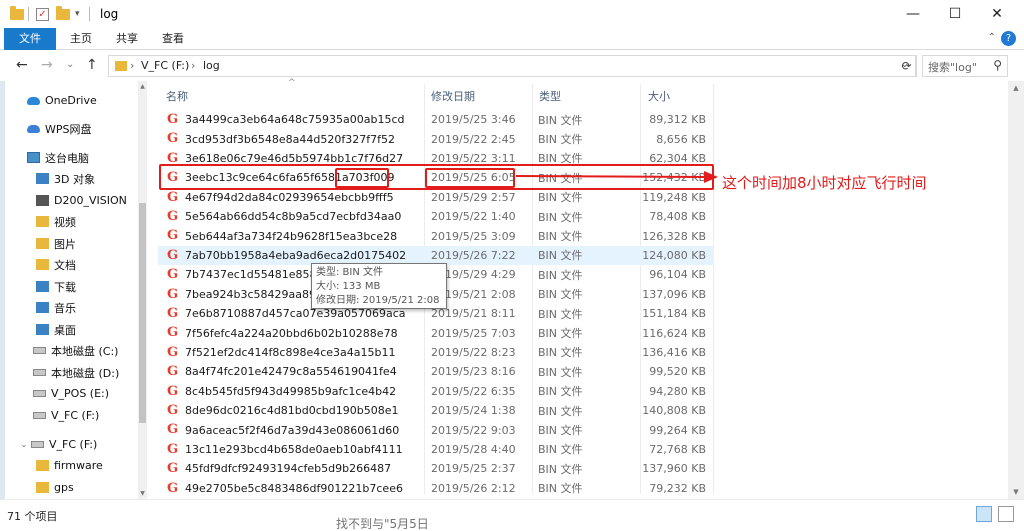 The height and width of the screenshot is (531, 1024). I want to click on app-folder-icon, so click(17, 13).